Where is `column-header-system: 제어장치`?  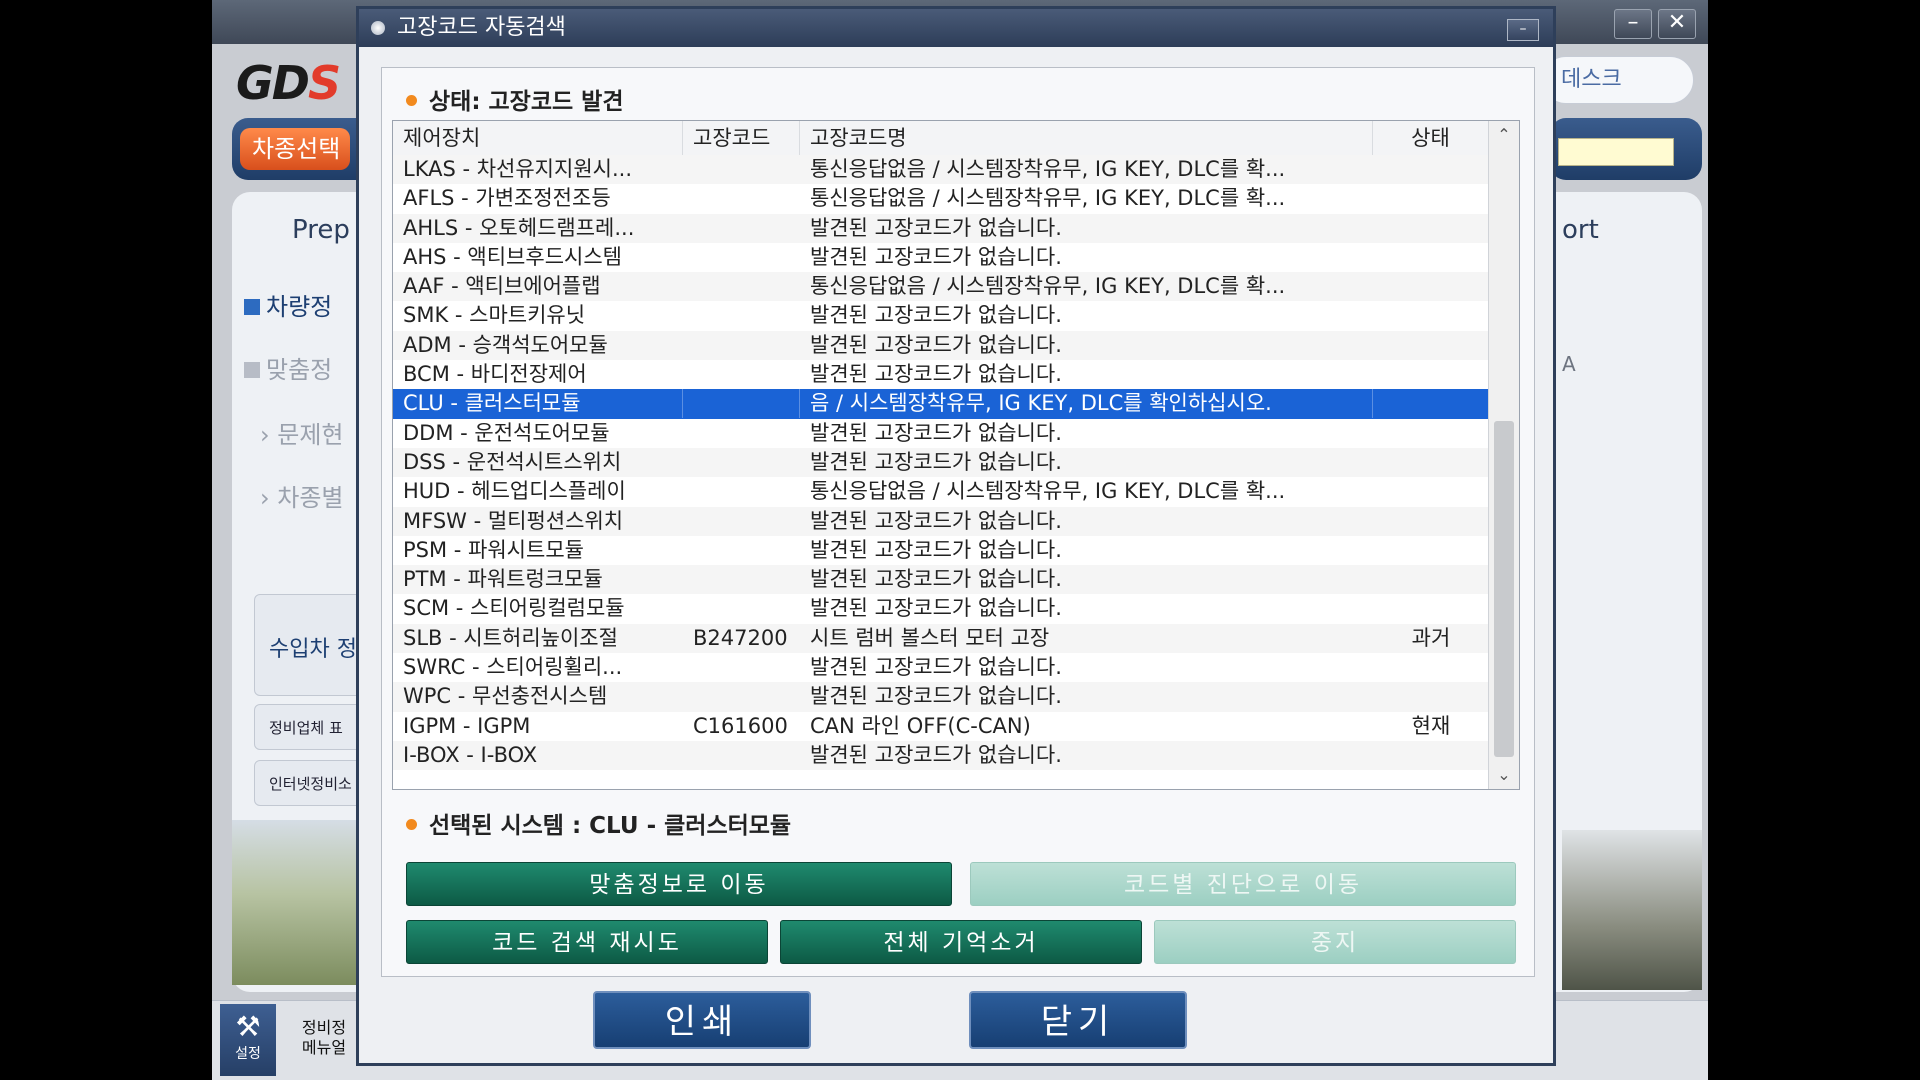 column-header-system: 제어장치 is located at coordinates (538, 138).